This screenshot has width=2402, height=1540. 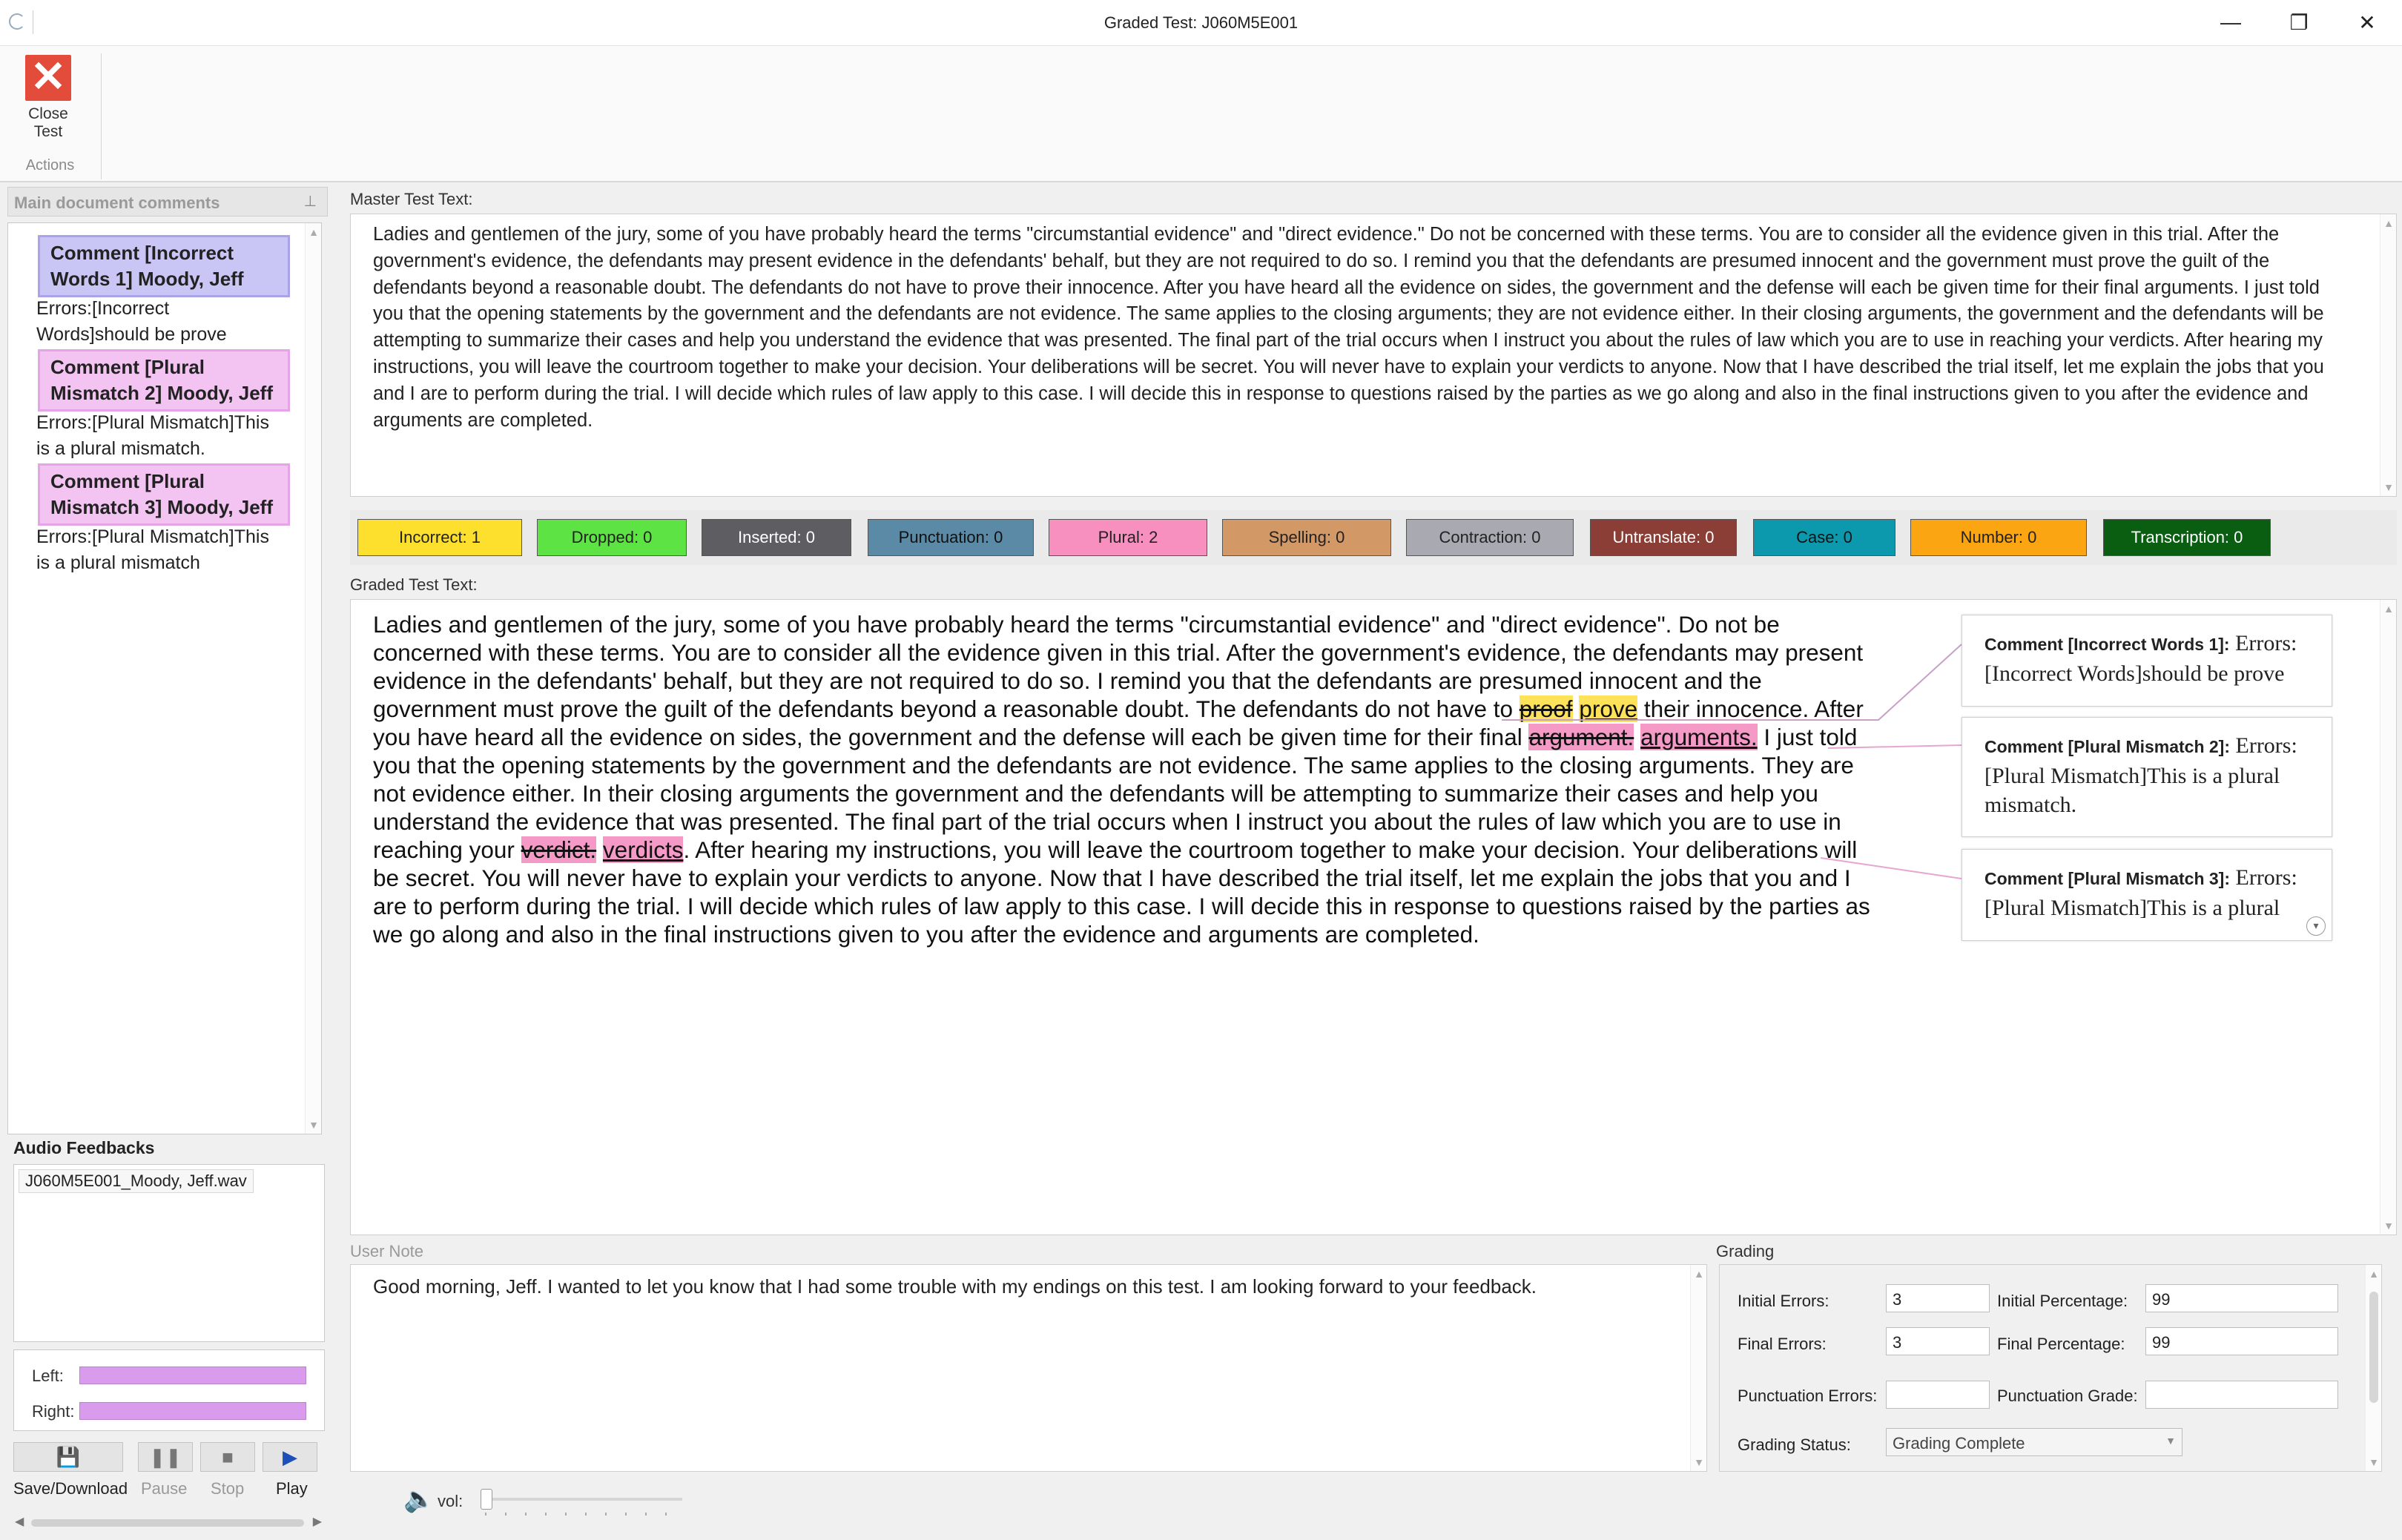 I want to click on comment-text-1a: Errors:[Incorrect, so click(x=103, y=309).